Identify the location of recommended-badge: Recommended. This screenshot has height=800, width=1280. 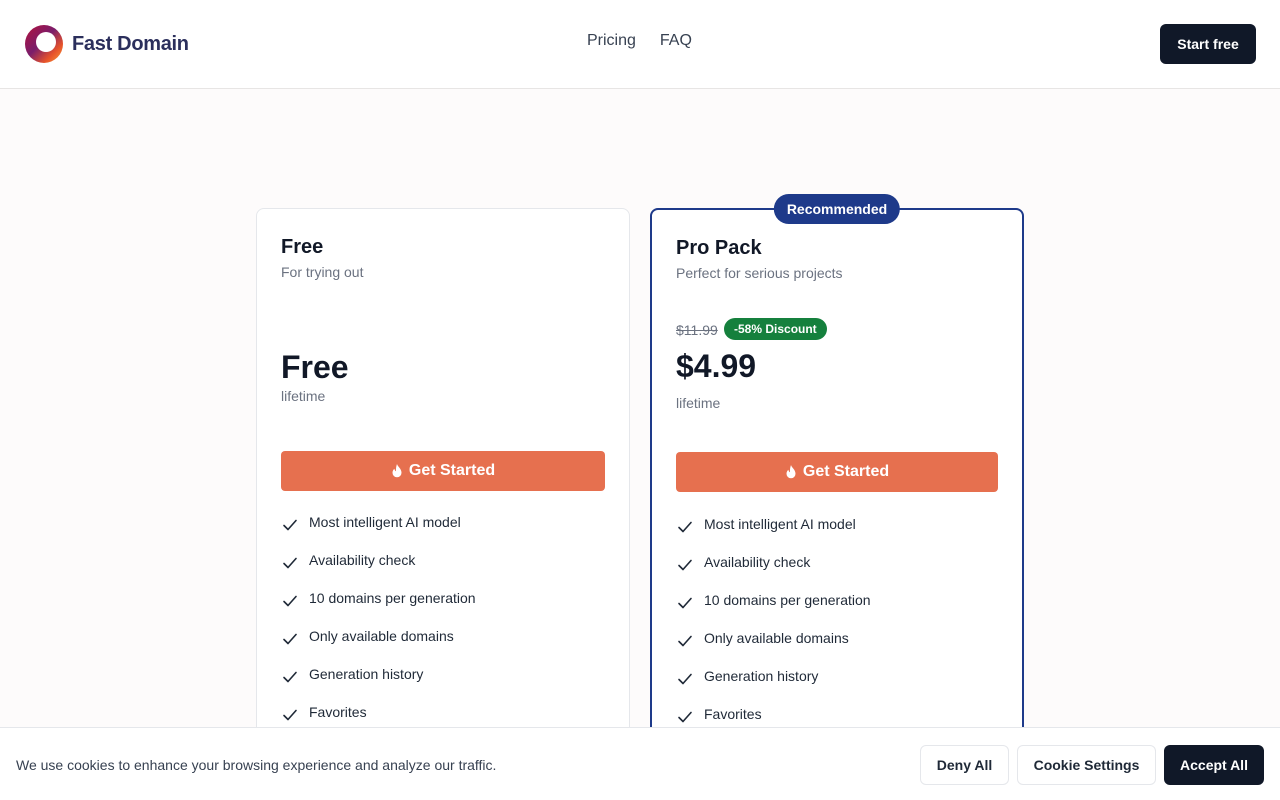
(837, 209).